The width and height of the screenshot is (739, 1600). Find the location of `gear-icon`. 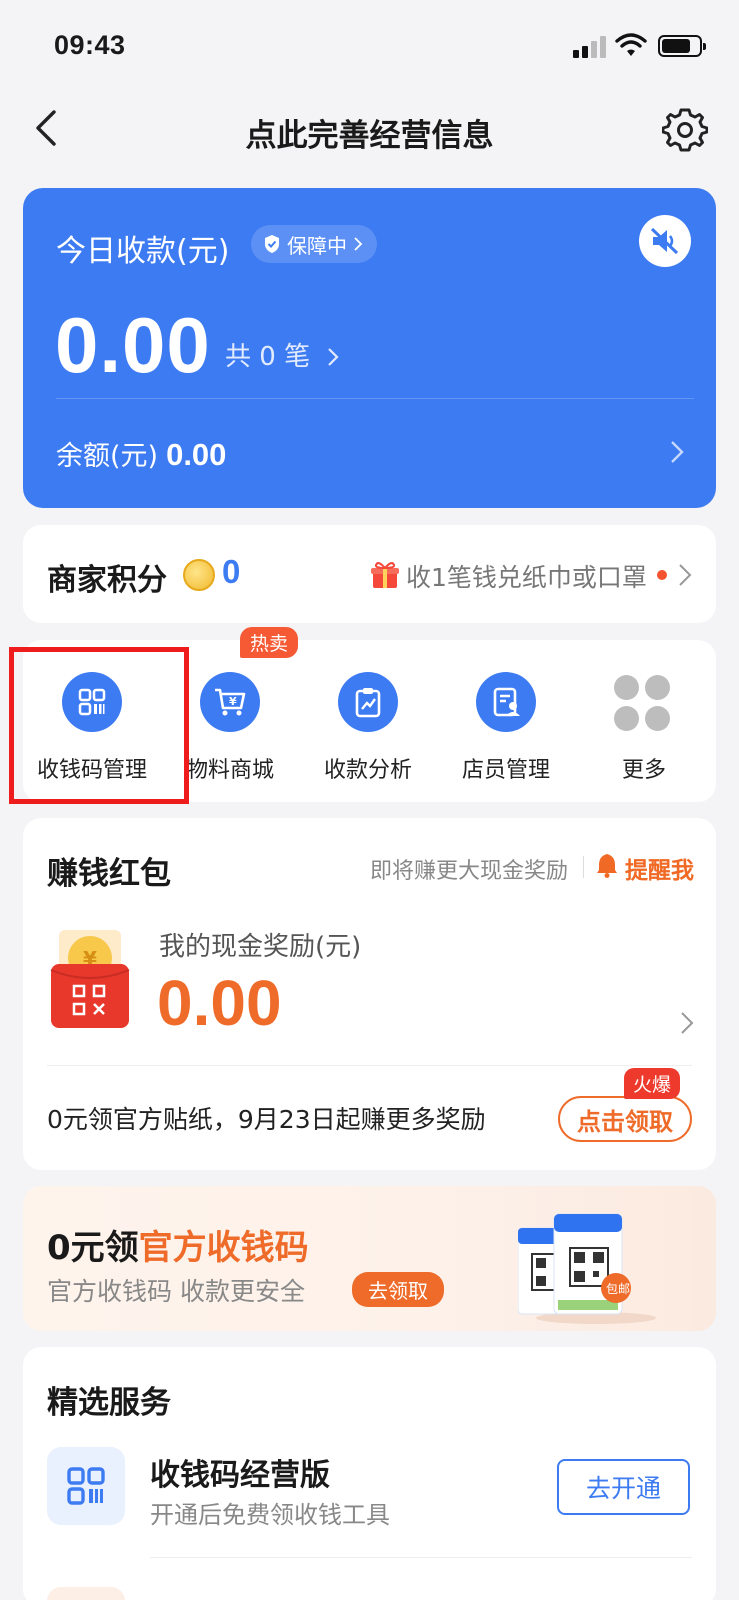

gear-icon is located at coordinates (685, 129).